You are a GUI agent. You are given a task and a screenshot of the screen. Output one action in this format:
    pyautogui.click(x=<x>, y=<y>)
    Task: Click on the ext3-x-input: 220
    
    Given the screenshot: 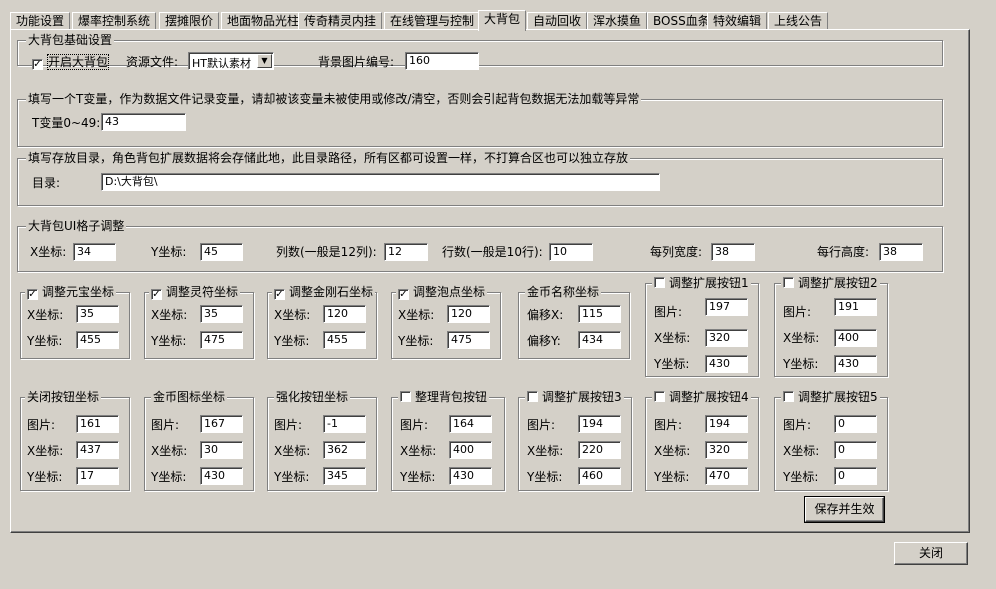 What is the action you would take?
    pyautogui.click(x=599, y=450)
    